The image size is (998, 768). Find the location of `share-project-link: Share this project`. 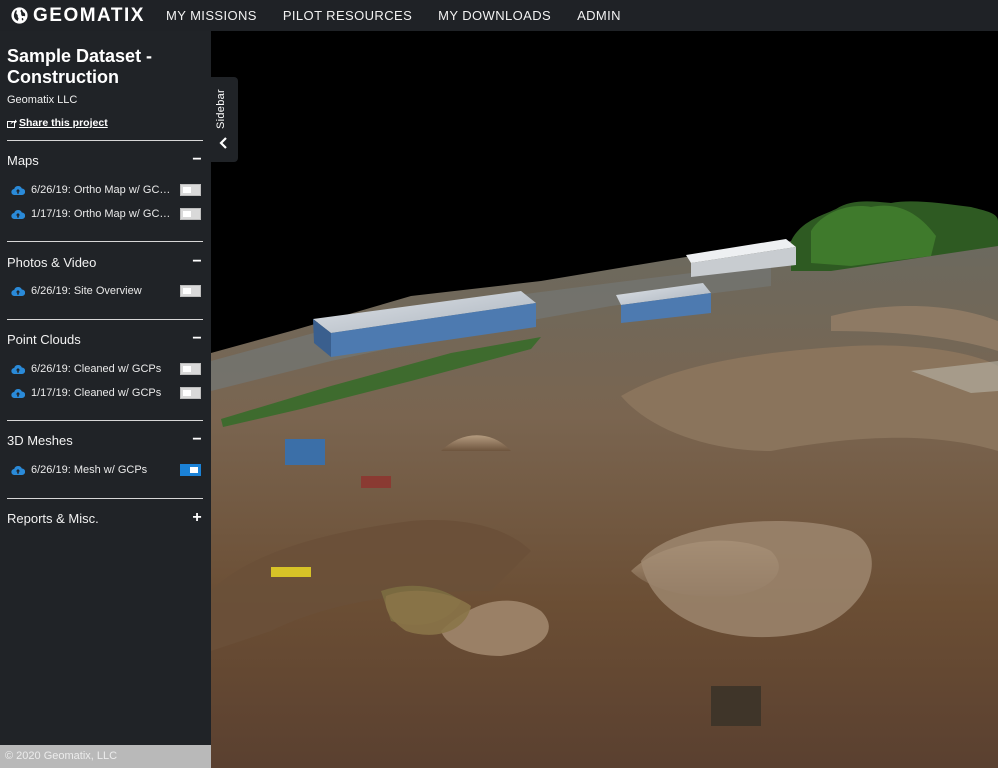

share-project-link: Share this project is located at coordinates (57, 123).